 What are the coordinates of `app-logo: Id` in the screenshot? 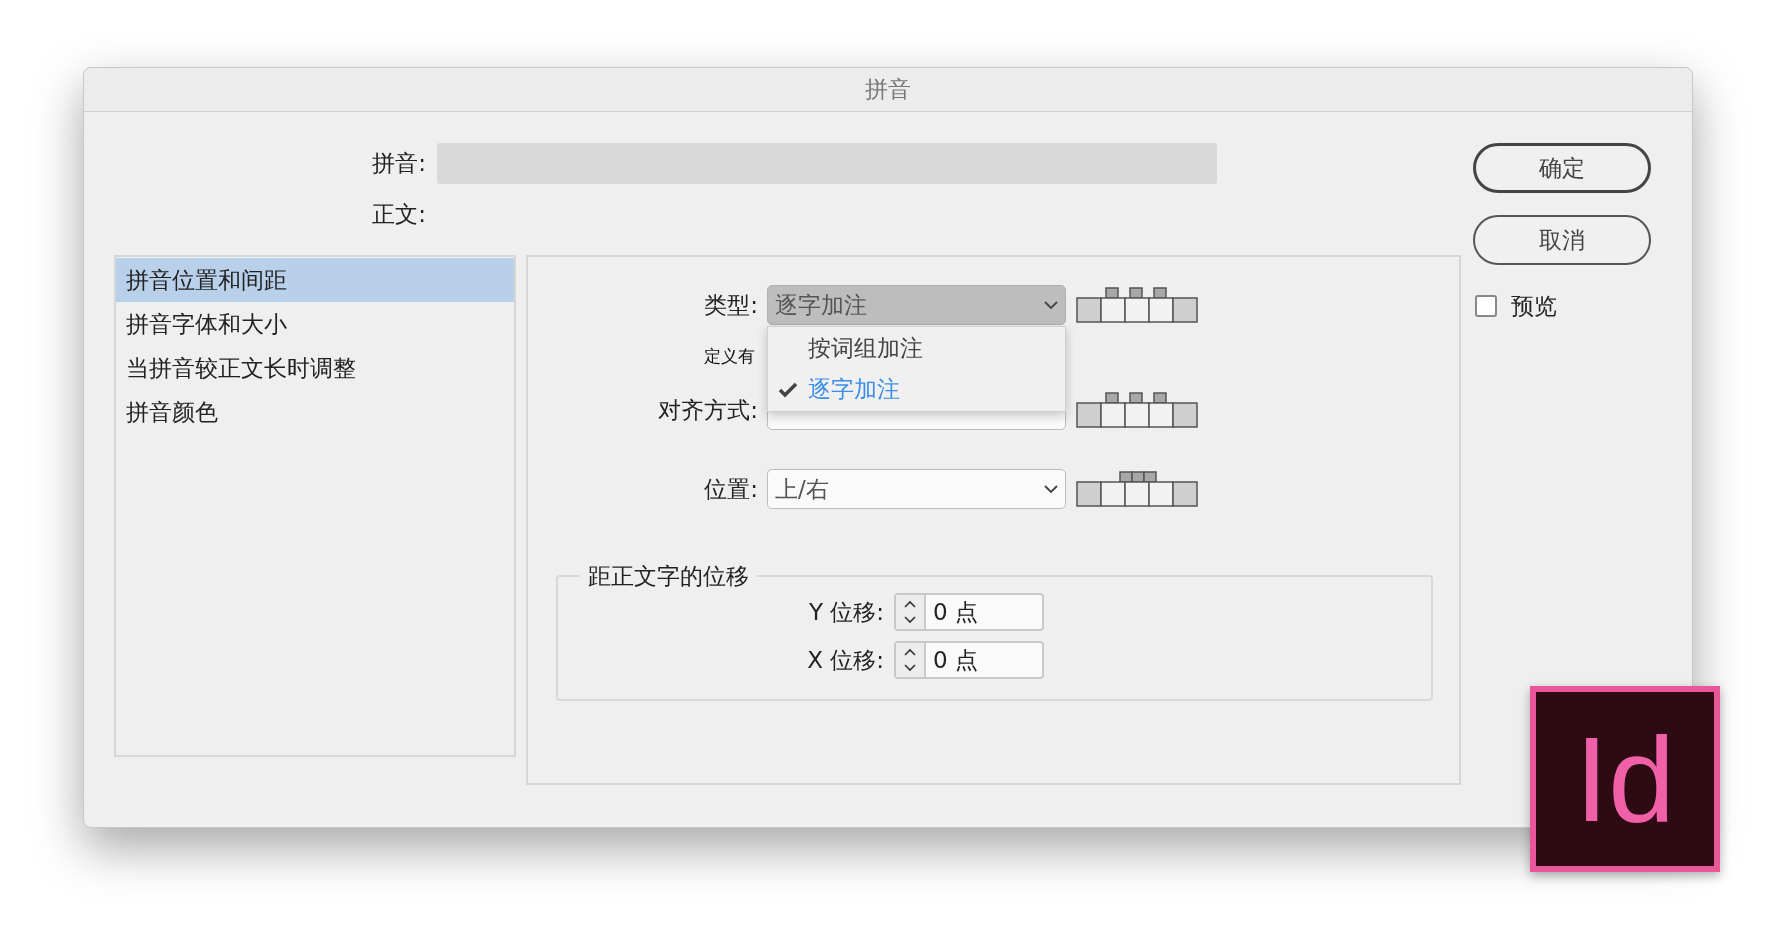 It's located at (1625, 779).